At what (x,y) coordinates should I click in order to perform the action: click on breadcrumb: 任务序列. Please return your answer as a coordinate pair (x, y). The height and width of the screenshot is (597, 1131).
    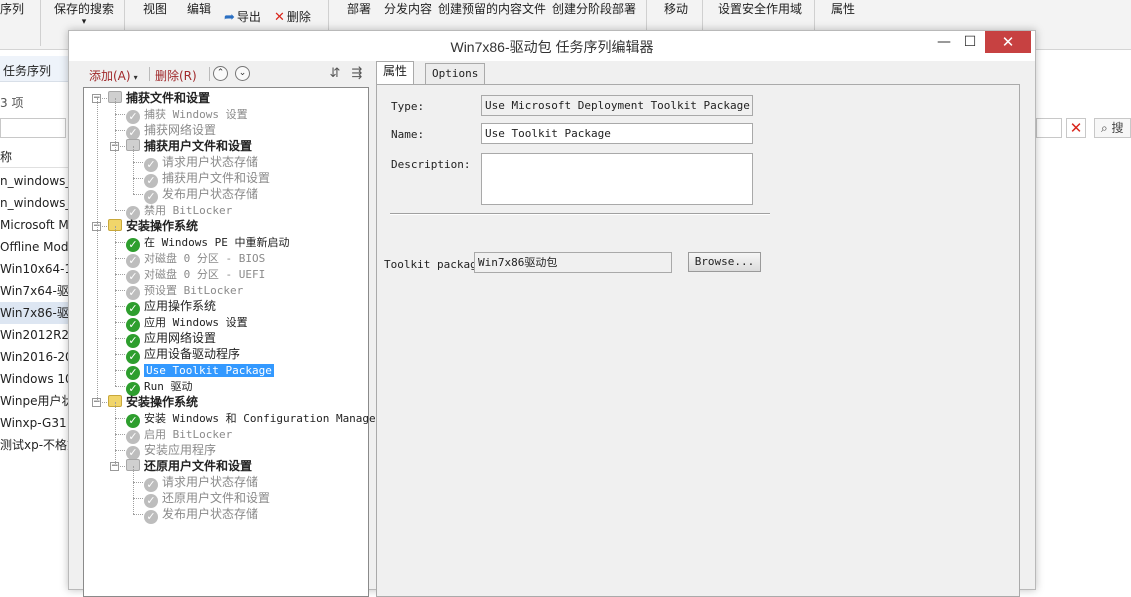
    Looking at the image, I should click on (34, 69).